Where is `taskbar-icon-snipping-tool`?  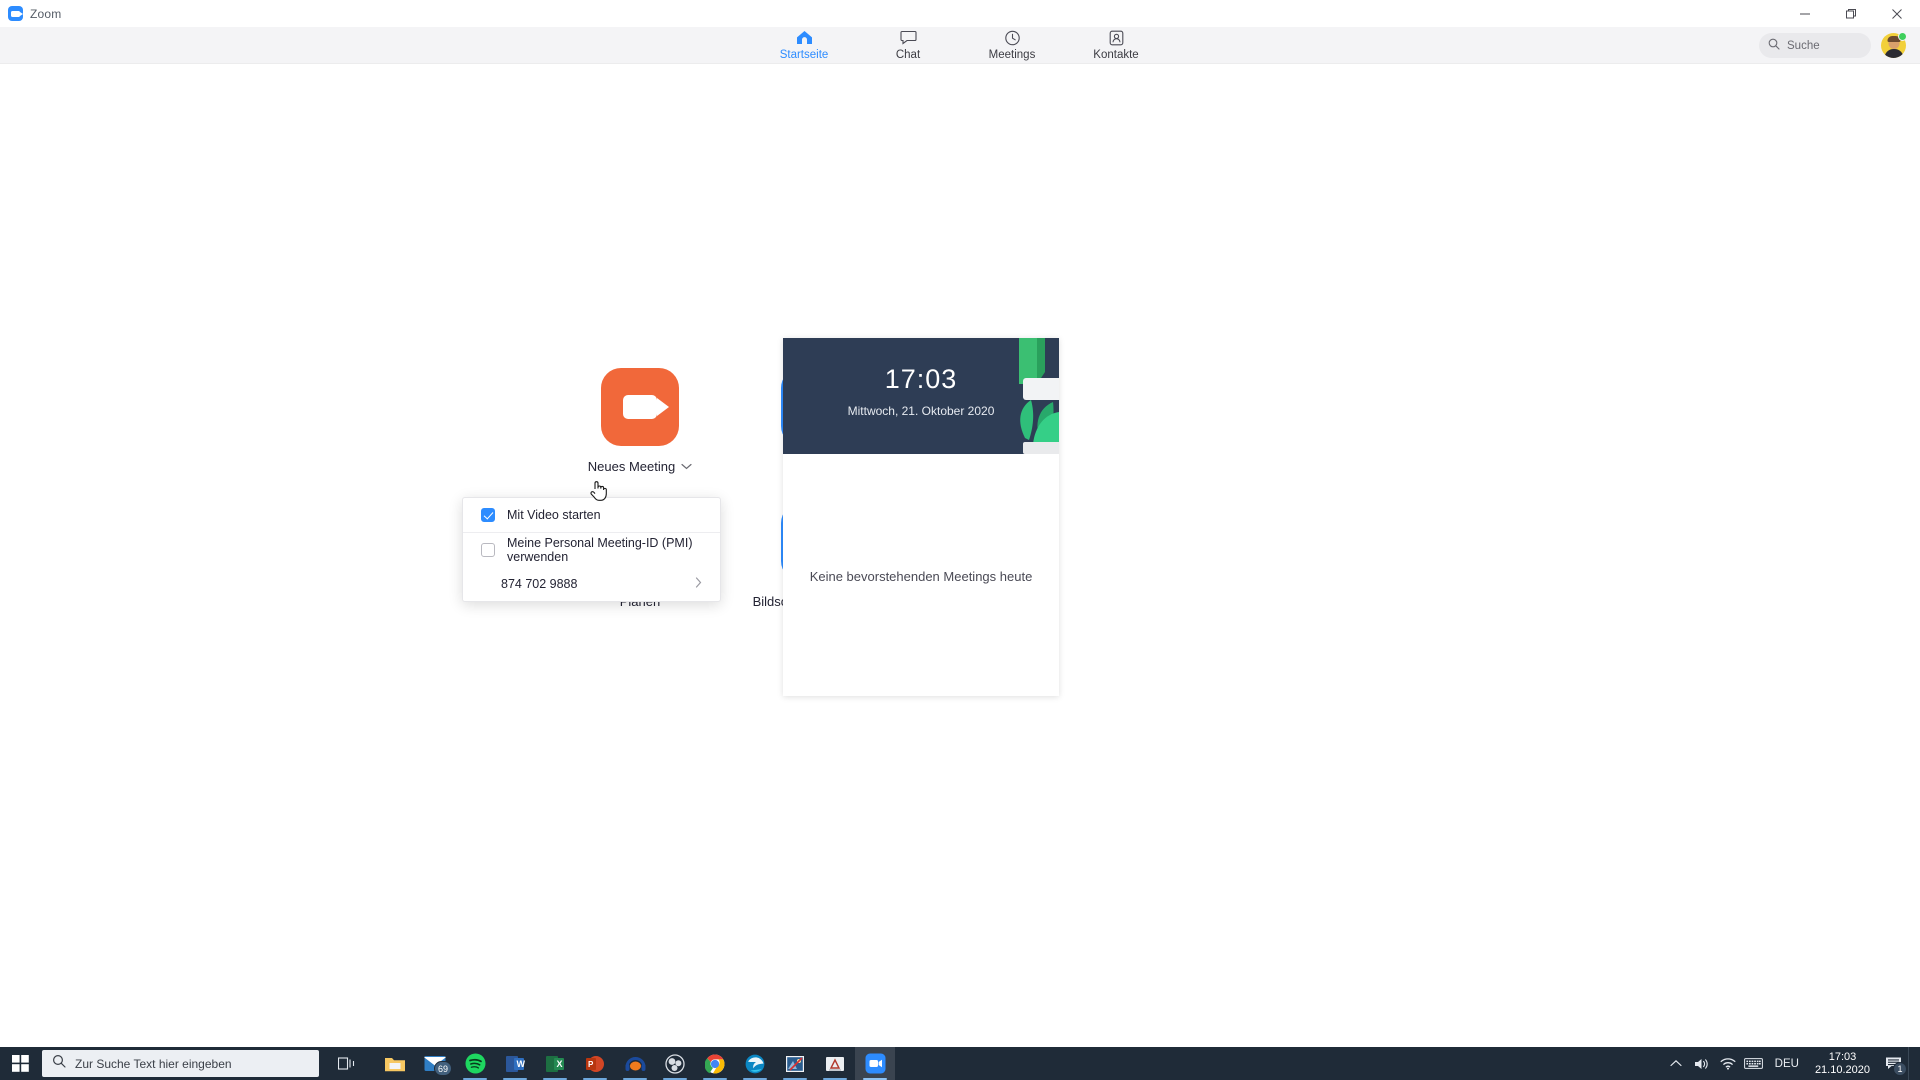
taskbar-icon-snipping-tool is located at coordinates (835, 1063).